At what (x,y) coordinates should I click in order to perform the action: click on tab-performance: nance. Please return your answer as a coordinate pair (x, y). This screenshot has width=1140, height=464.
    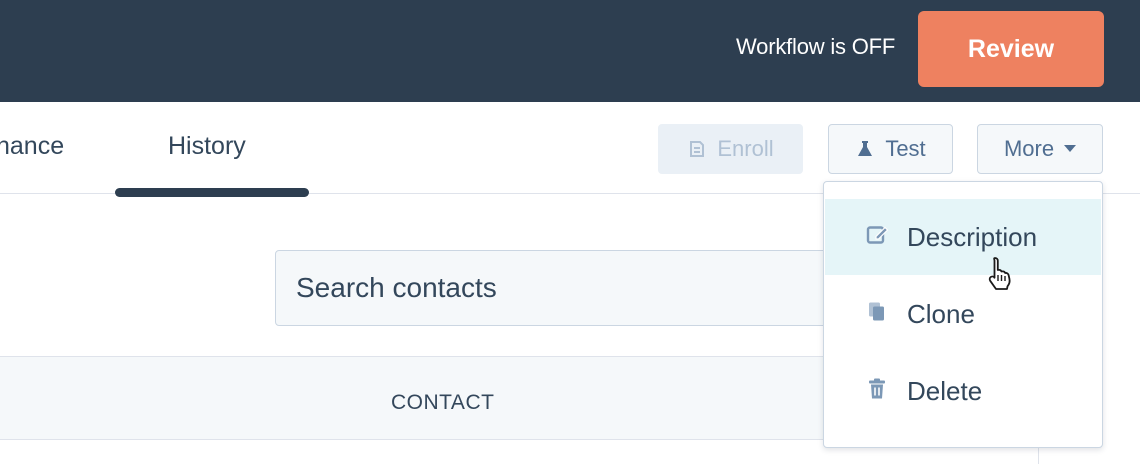
    Looking at the image, I should click on (32, 146).